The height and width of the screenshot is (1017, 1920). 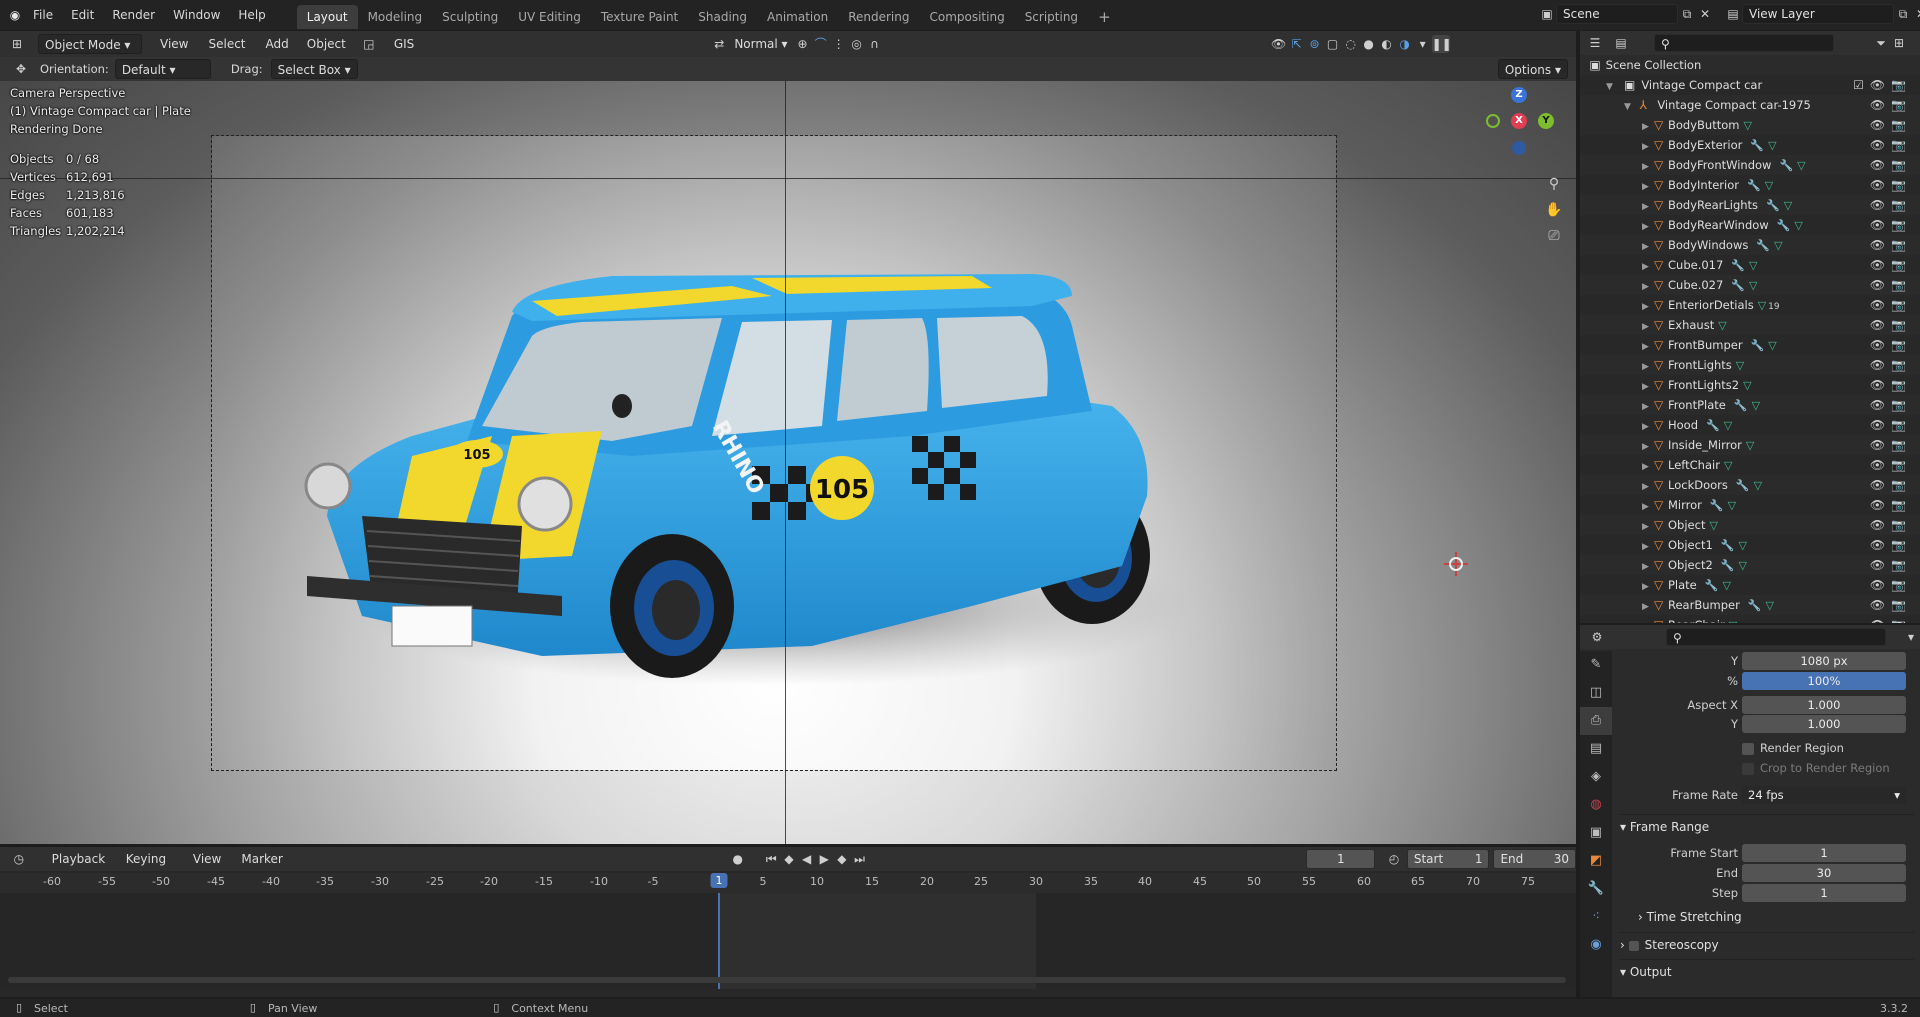 I want to click on snap-target-icon: ⋮, so click(x=839, y=44).